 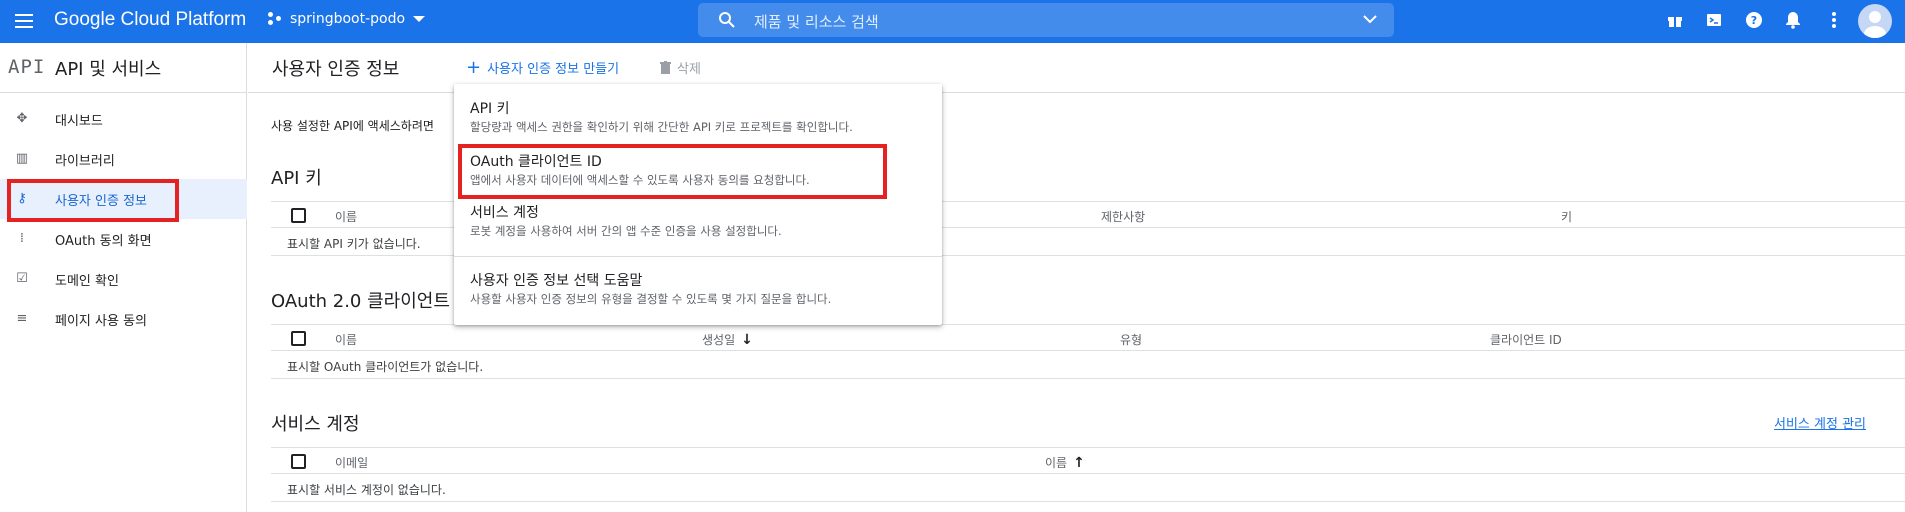 I want to click on chevron-down-icon, so click(x=419, y=19).